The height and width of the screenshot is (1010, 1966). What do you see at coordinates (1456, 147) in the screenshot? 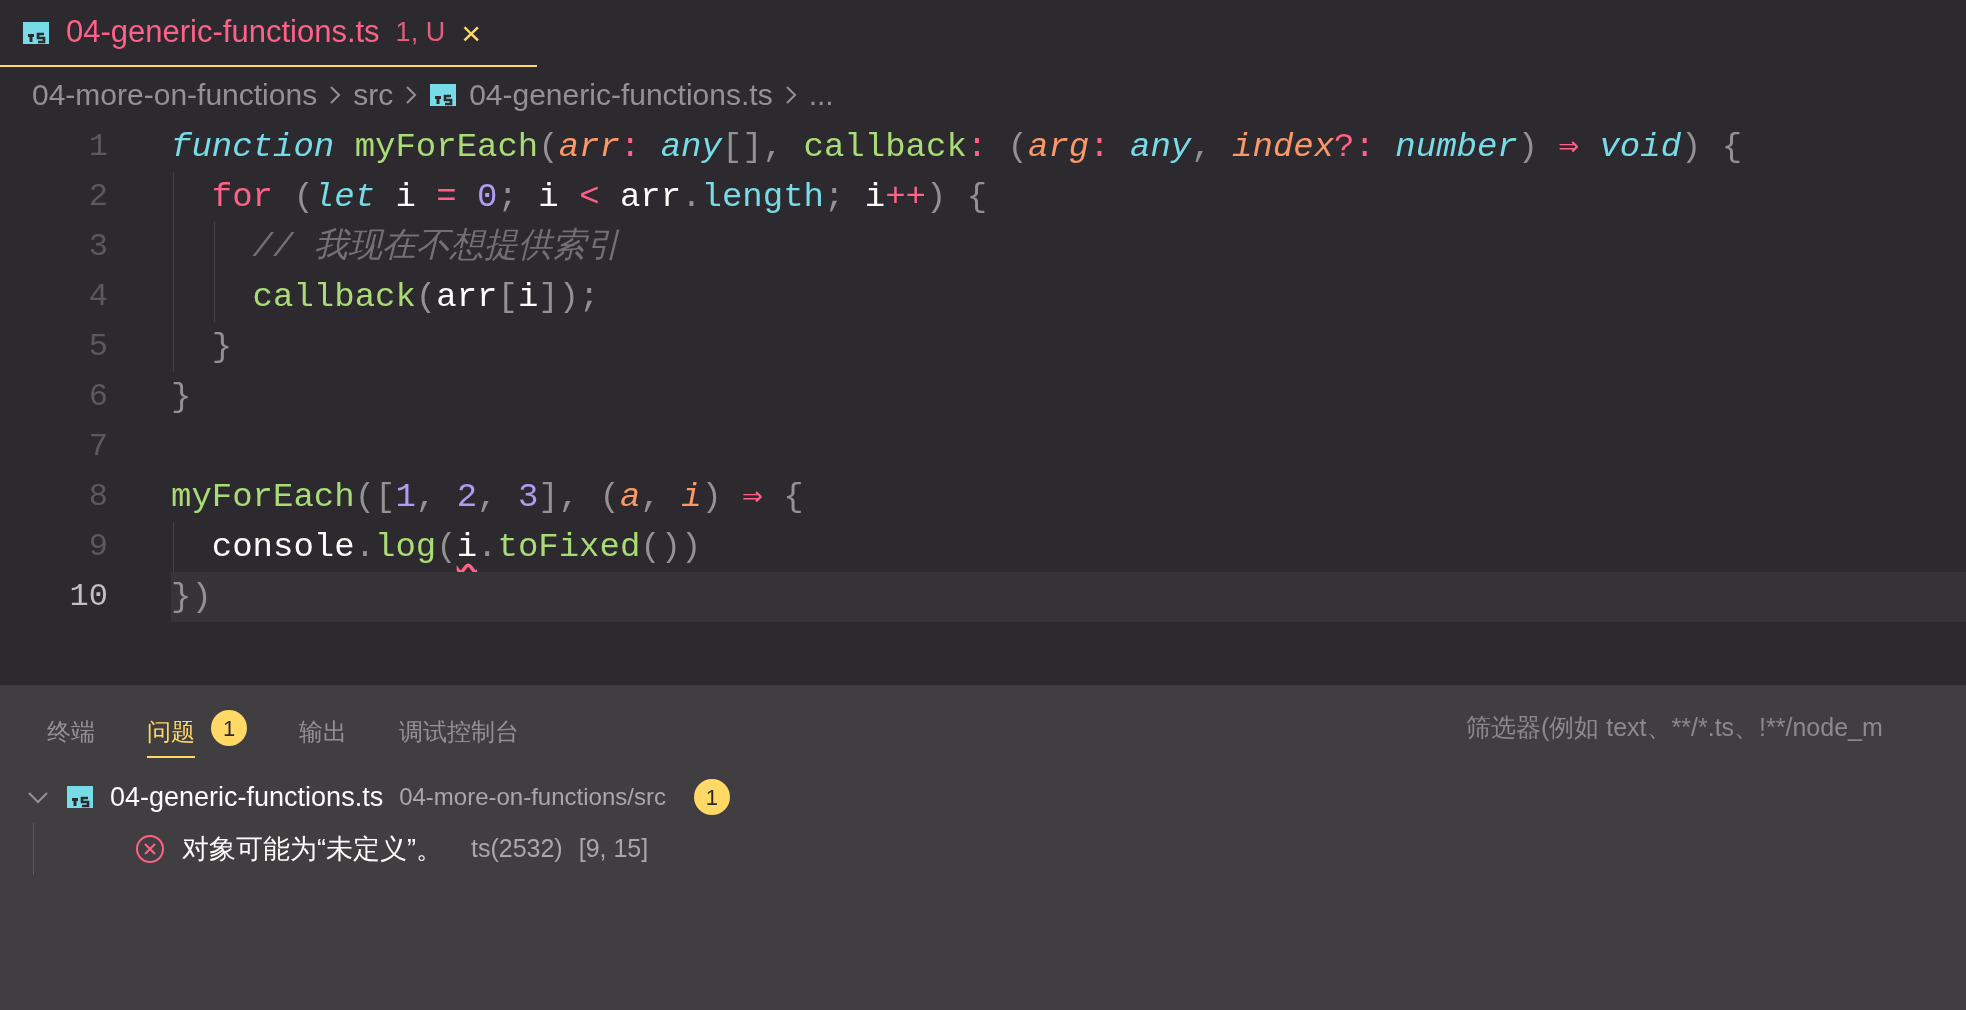
I see `code-token: number` at bounding box center [1456, 147].